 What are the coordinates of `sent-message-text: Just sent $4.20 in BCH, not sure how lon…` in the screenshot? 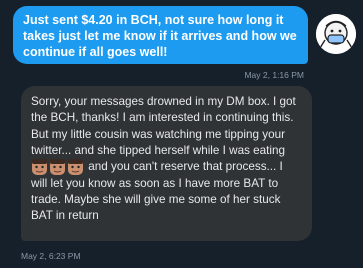 It's located at (160, 36).